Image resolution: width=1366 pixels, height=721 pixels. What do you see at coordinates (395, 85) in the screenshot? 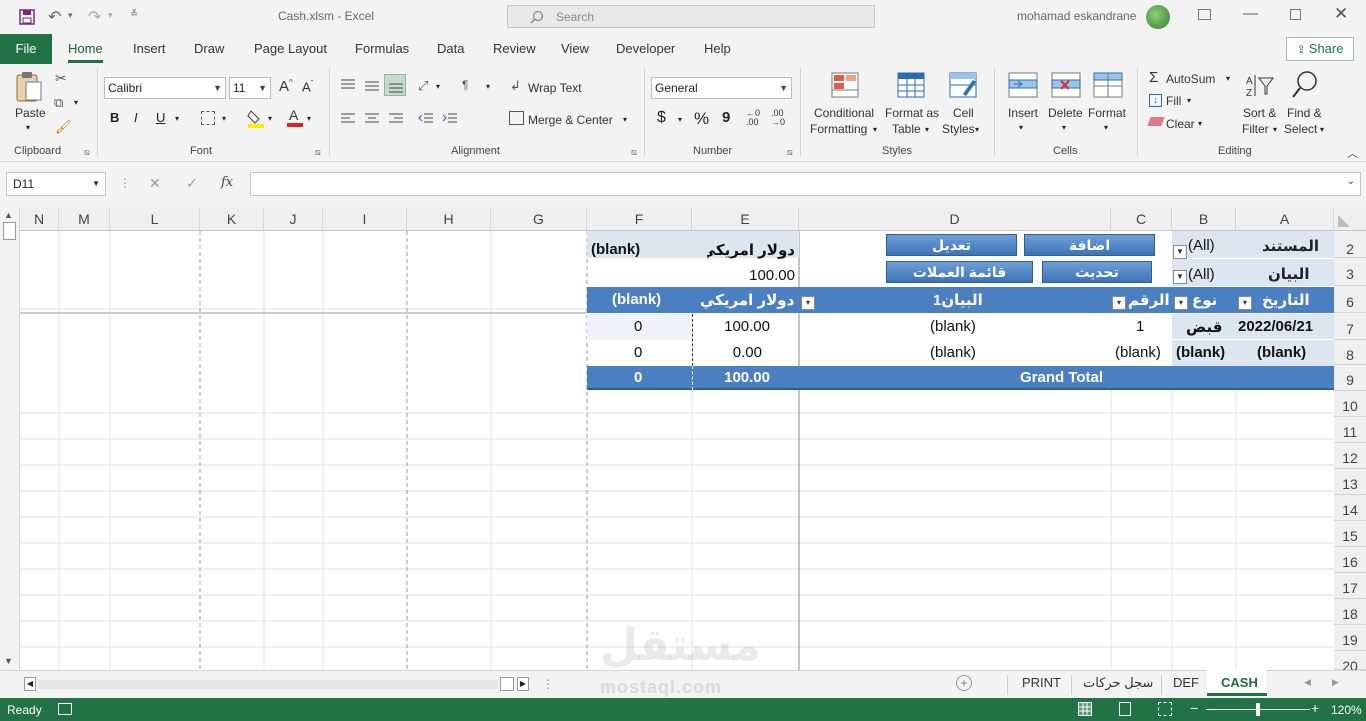
I see `align-bottom-icon` at bounding box center [395, 85].